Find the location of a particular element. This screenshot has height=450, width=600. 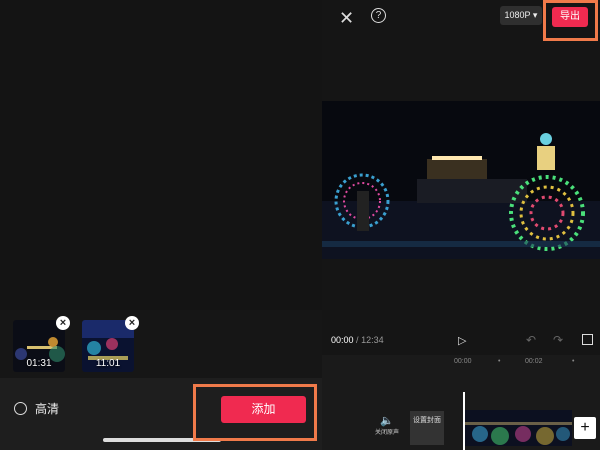

clip-duration: 11:01 is located at coordinates (108, 363).